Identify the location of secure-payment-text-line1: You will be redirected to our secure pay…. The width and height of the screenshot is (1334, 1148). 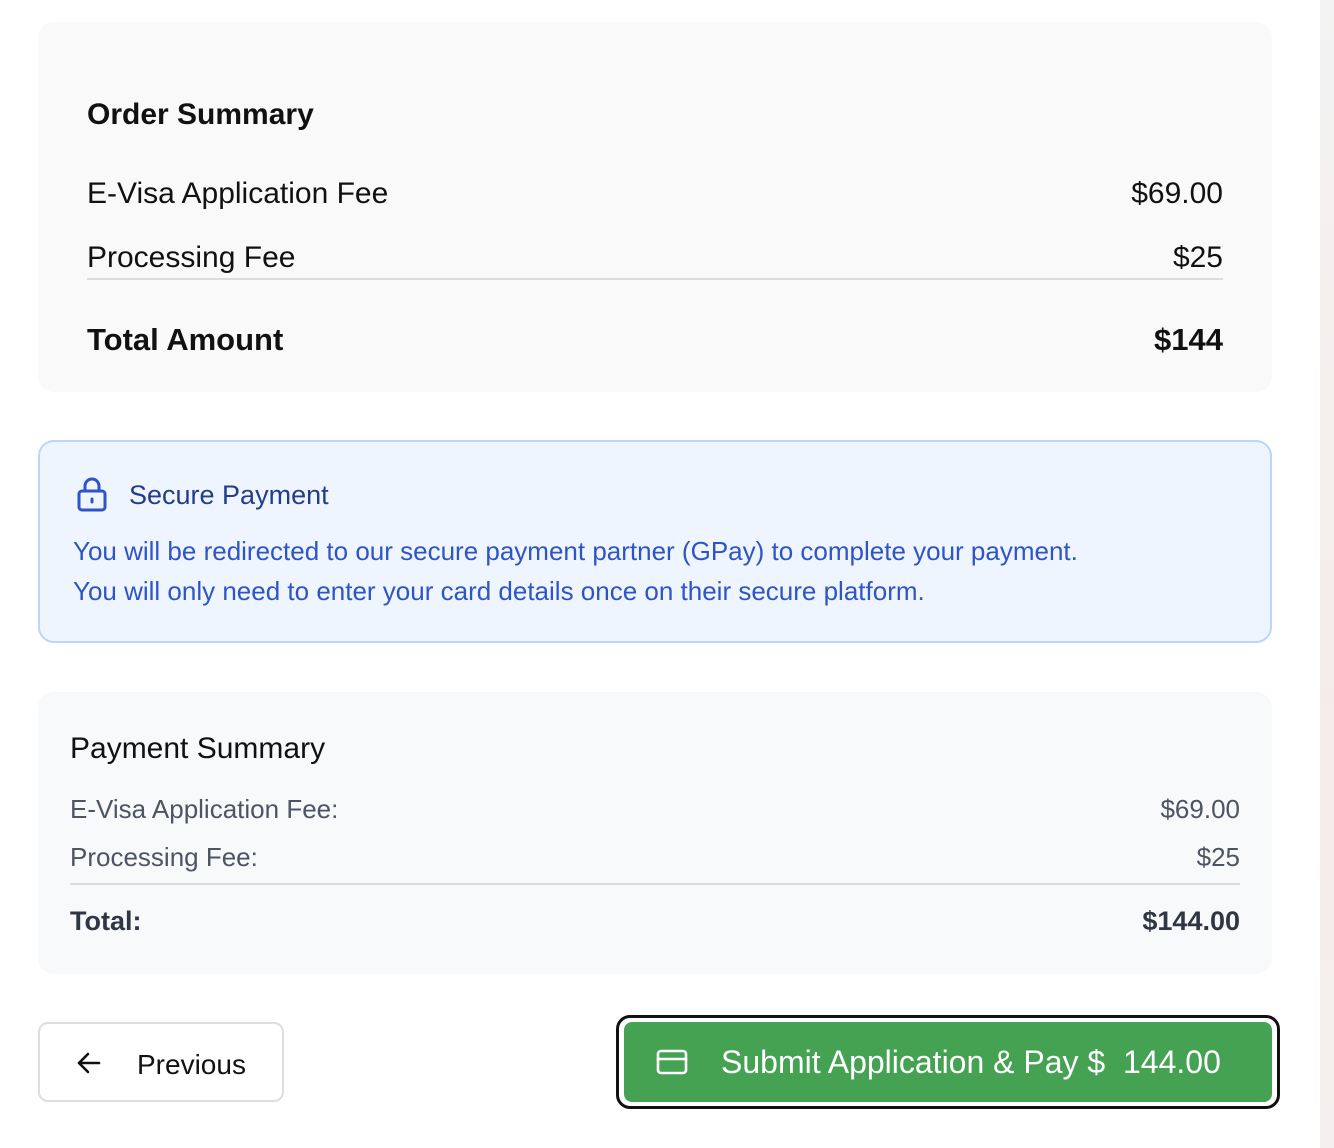
(575, 551).